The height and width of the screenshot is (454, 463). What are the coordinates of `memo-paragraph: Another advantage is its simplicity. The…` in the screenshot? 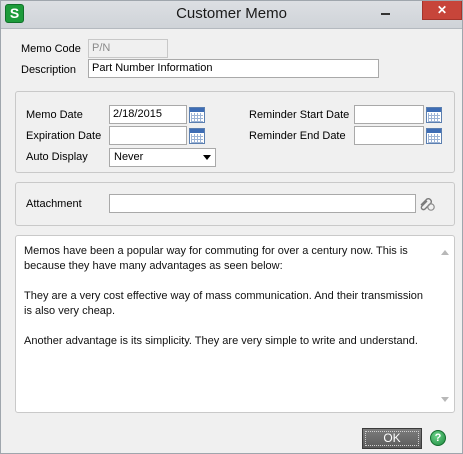 It's located at (221, 341).